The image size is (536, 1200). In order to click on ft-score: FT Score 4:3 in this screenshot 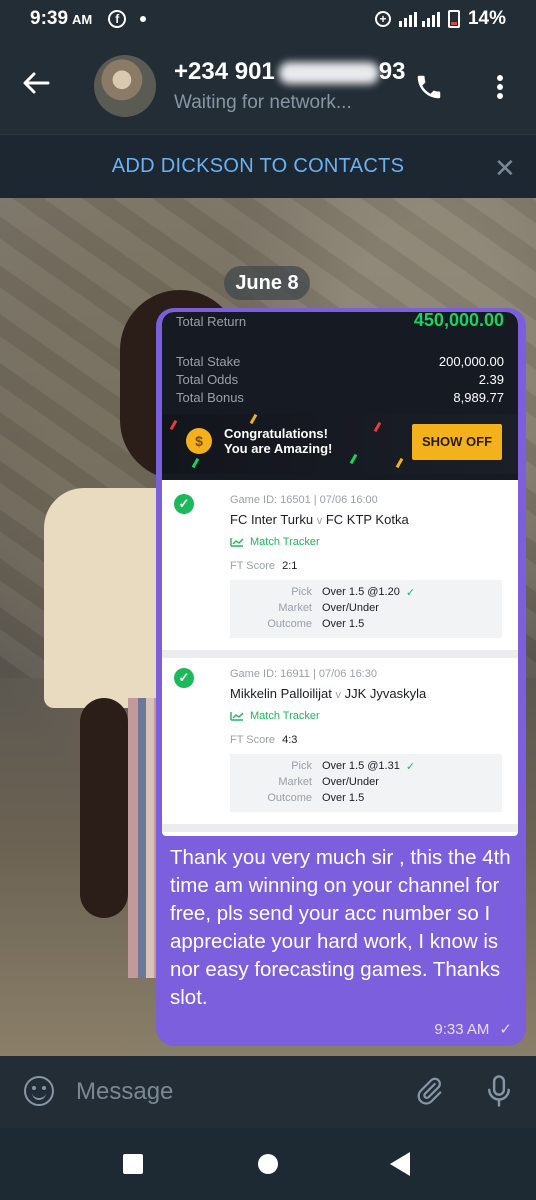, I will do `click(263, 740)`.